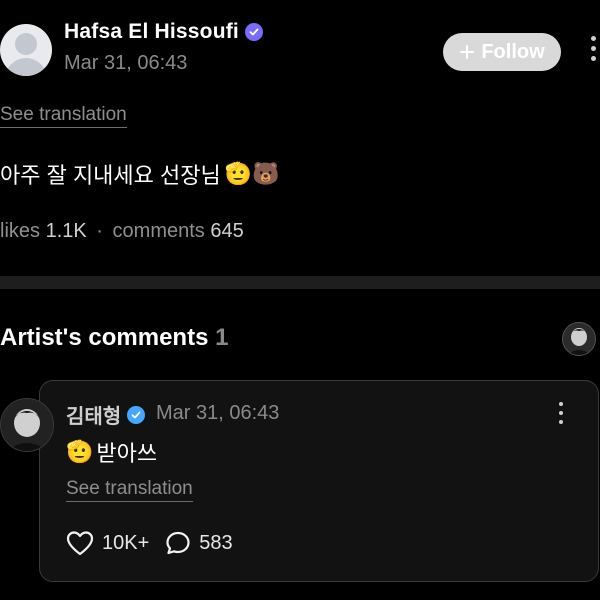  What do you see at coordinates (93, 414) in the screenshot?
I see `comment-author-name: 김태형` at bounding box center [93, 414].